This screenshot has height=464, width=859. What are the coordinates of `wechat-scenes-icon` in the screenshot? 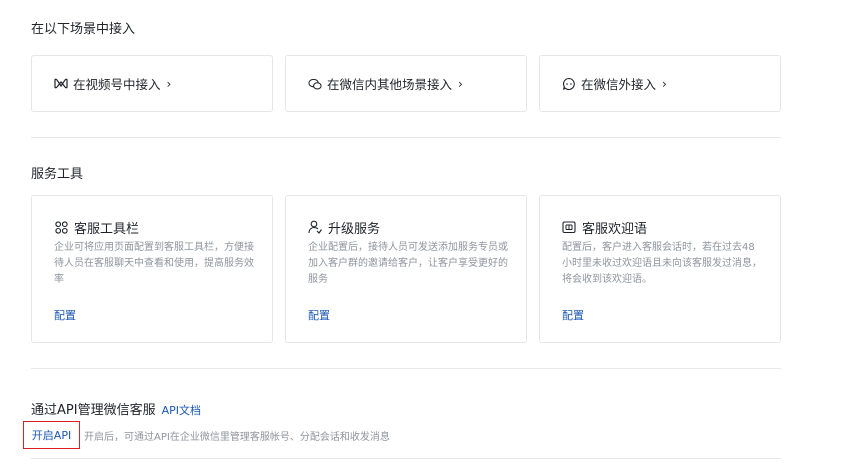 It's located at (315, 84).